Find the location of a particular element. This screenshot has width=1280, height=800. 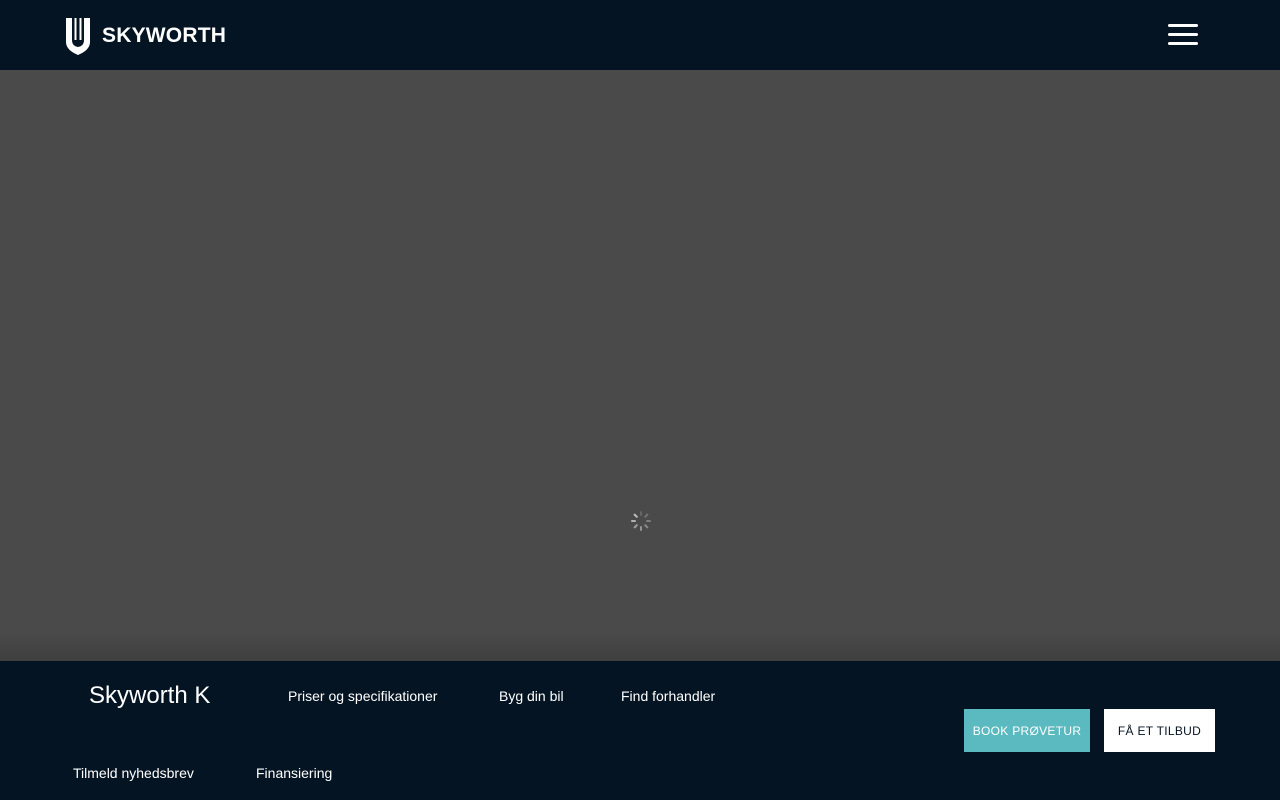

nav-link-find-dealer: Find forhandler is located at coordinates (668, 696).